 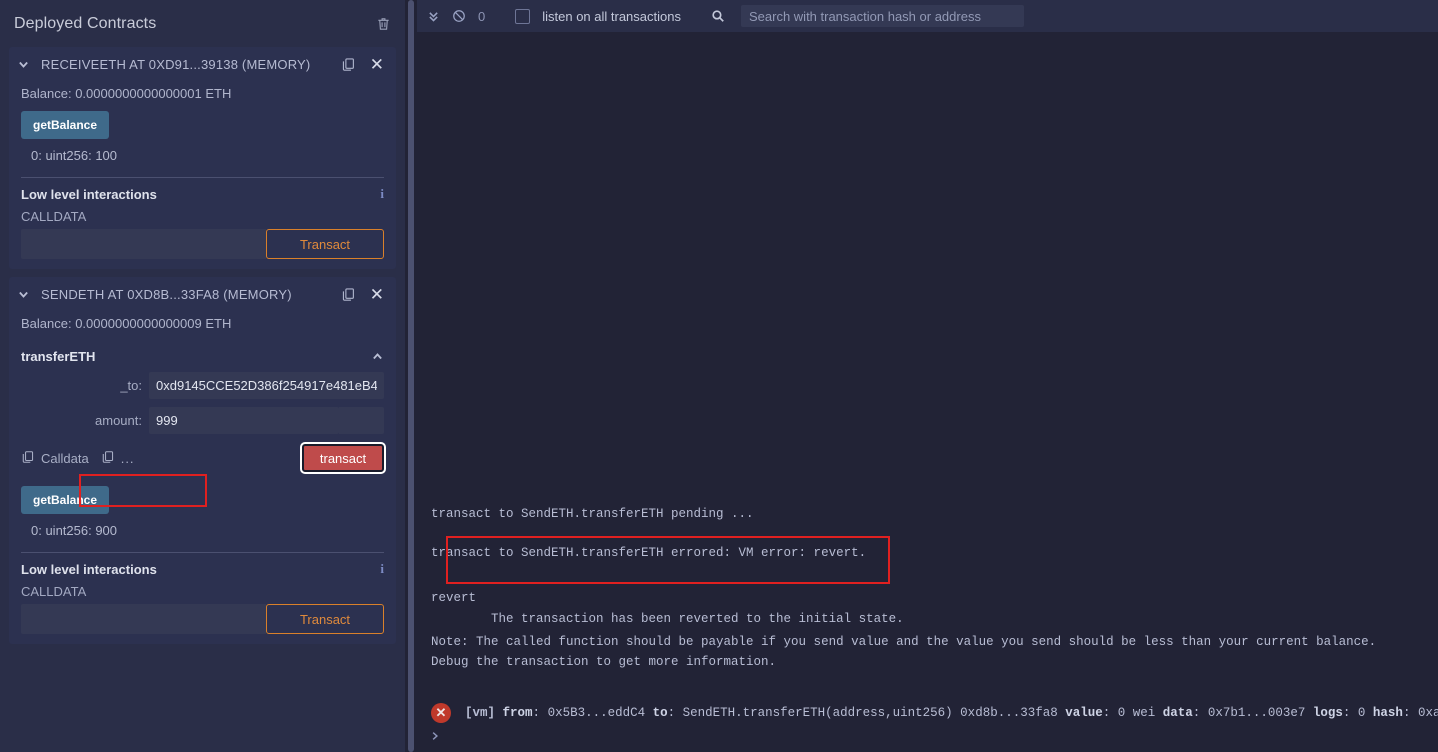 What do you see at coordinates (176, 64) in the screenshot?
I see `contract-name: RECEIVEETH AT 0XD91...39138 (MEMORY)` at bounding box center [176, 64].